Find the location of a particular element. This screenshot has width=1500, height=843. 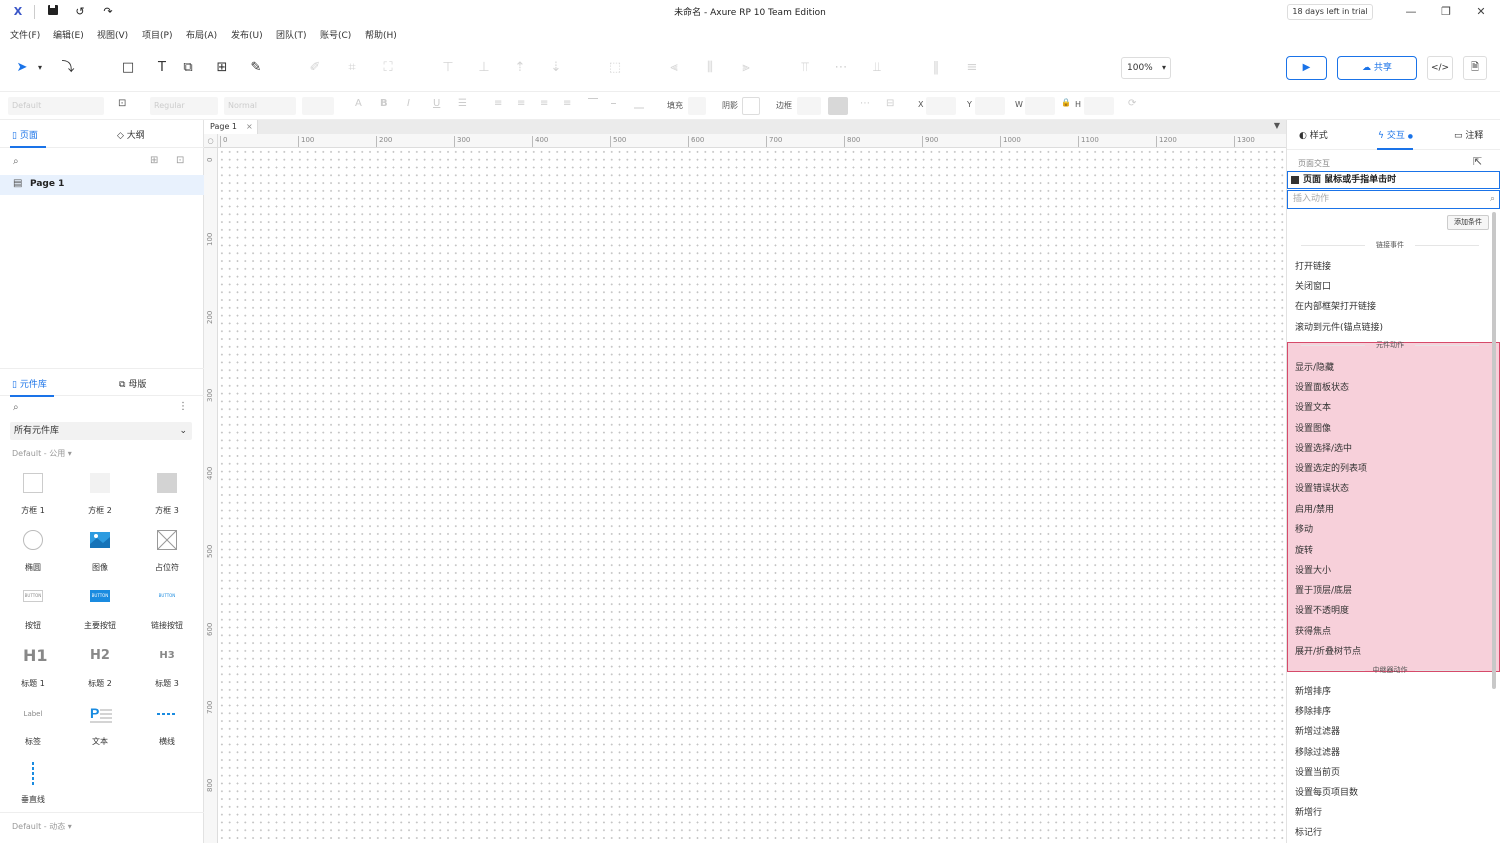

action-item: 在内部框架打开链接 is located at coordinates (1335, 305).